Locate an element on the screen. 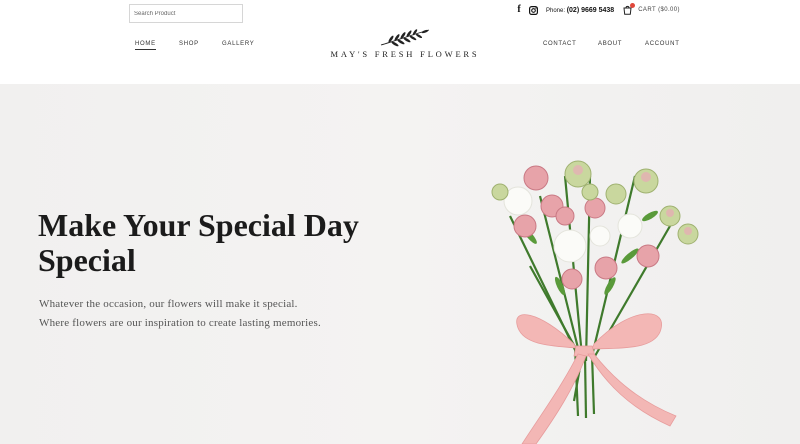 The image size is (800, 444). cart-badge is located at coordinates (633, 5).